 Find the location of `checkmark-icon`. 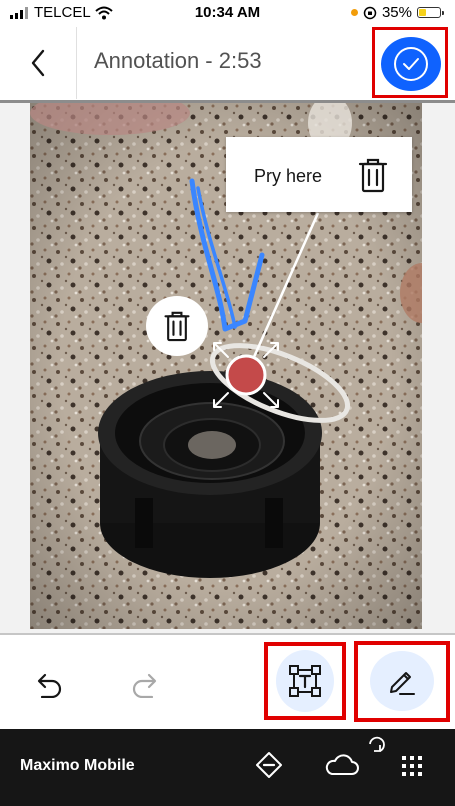

checkmark-icon is located at coordinates (411, 64).